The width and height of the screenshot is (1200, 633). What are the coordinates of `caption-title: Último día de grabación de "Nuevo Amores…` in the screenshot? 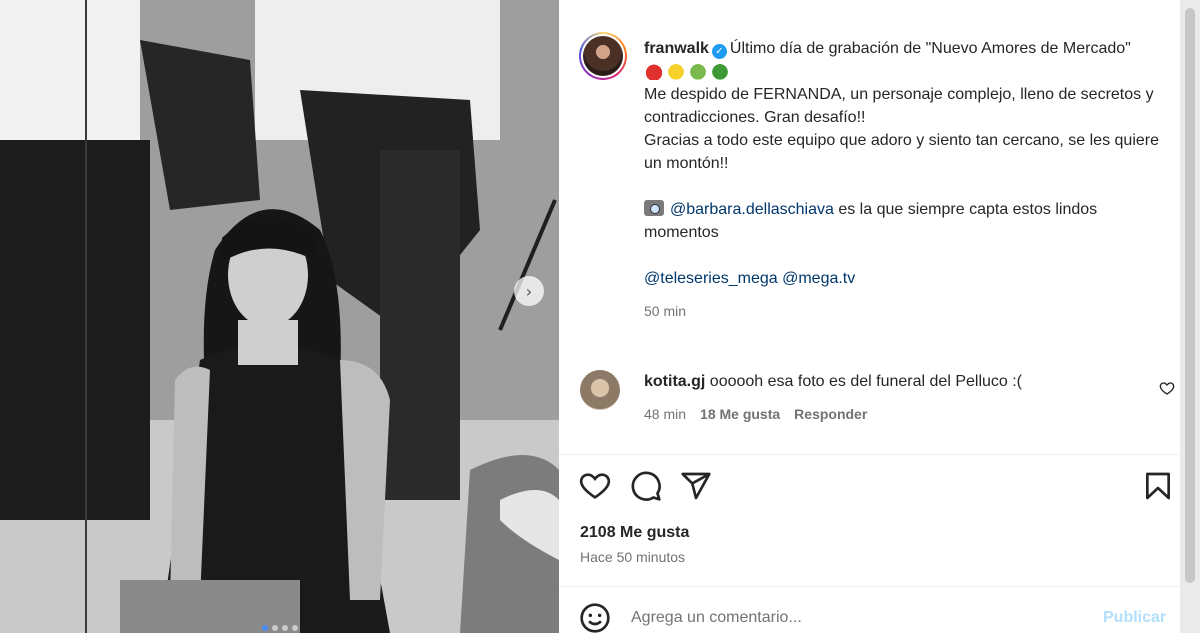 It's located at (930, 48).